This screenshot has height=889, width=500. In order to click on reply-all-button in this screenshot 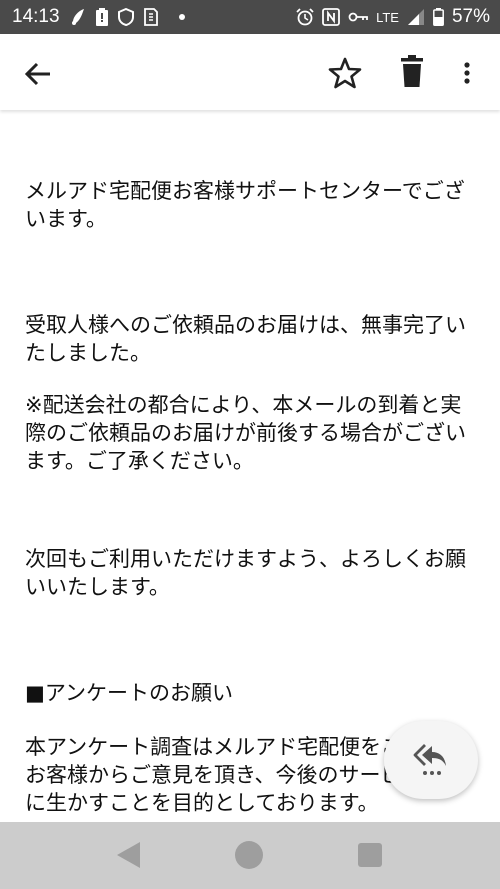, I will do `click(431, 760)`.